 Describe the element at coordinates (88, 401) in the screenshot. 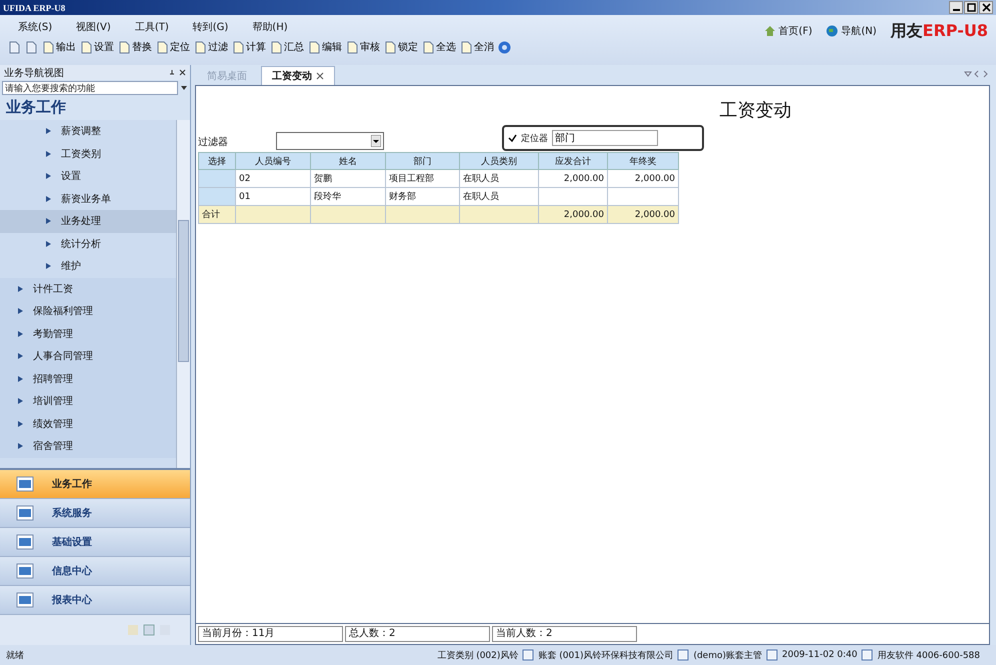

I see `tree-group: 培训管理` at that location.